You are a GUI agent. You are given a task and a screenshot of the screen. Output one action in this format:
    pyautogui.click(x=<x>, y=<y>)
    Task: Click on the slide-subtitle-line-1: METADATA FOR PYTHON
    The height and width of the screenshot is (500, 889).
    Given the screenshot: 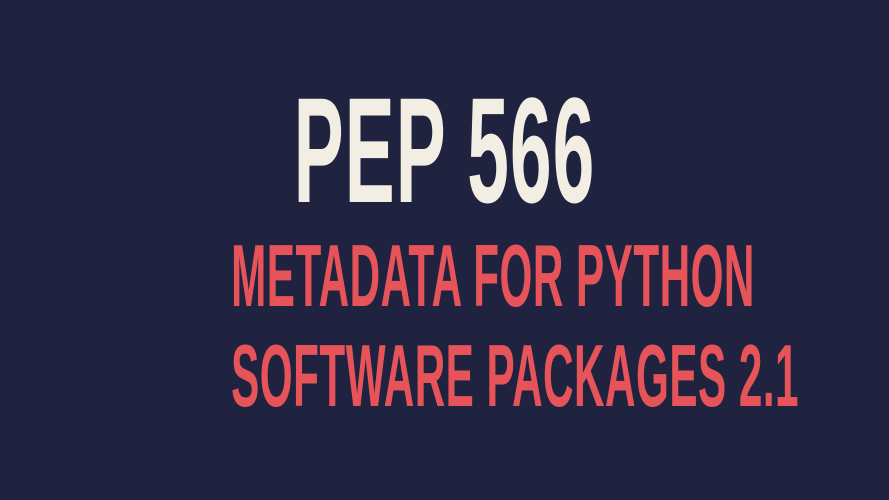 What is the action you would take?
    pyautogui.click(x=493, y=275)
    